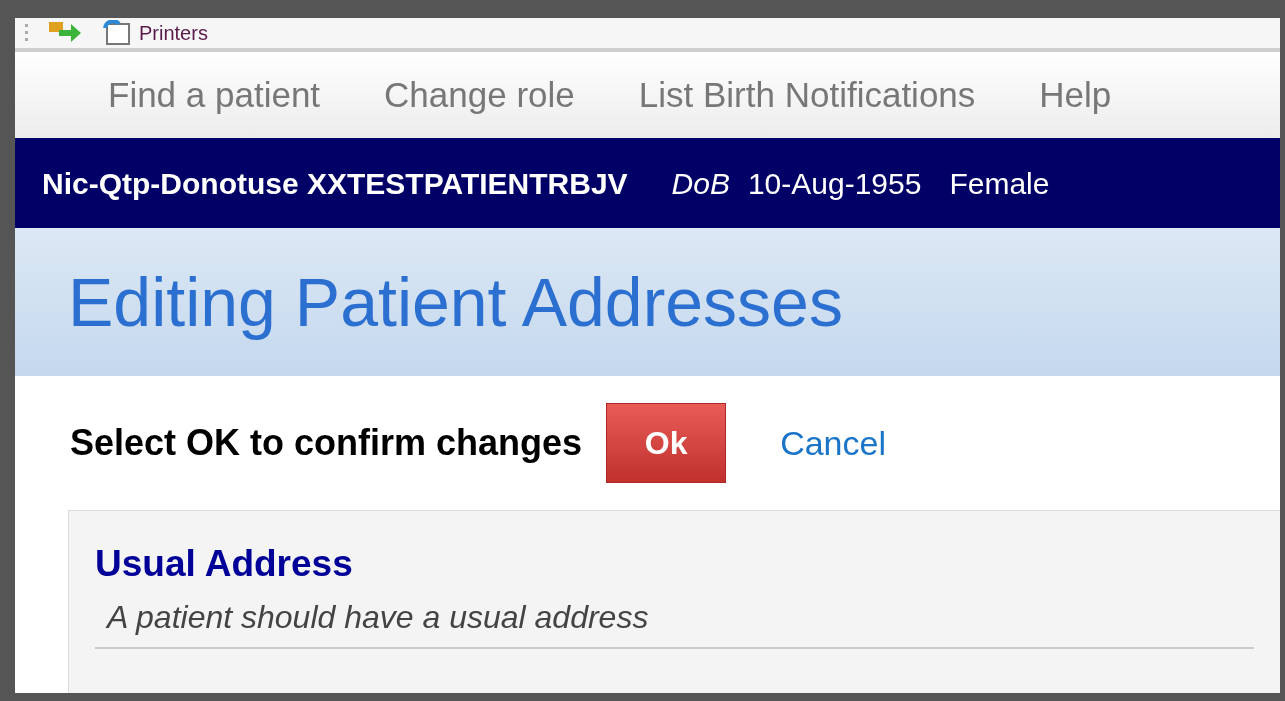  Describe the element at coordinates (479, 95) in the screenshot. I see `nav-link: Change role` at that location.